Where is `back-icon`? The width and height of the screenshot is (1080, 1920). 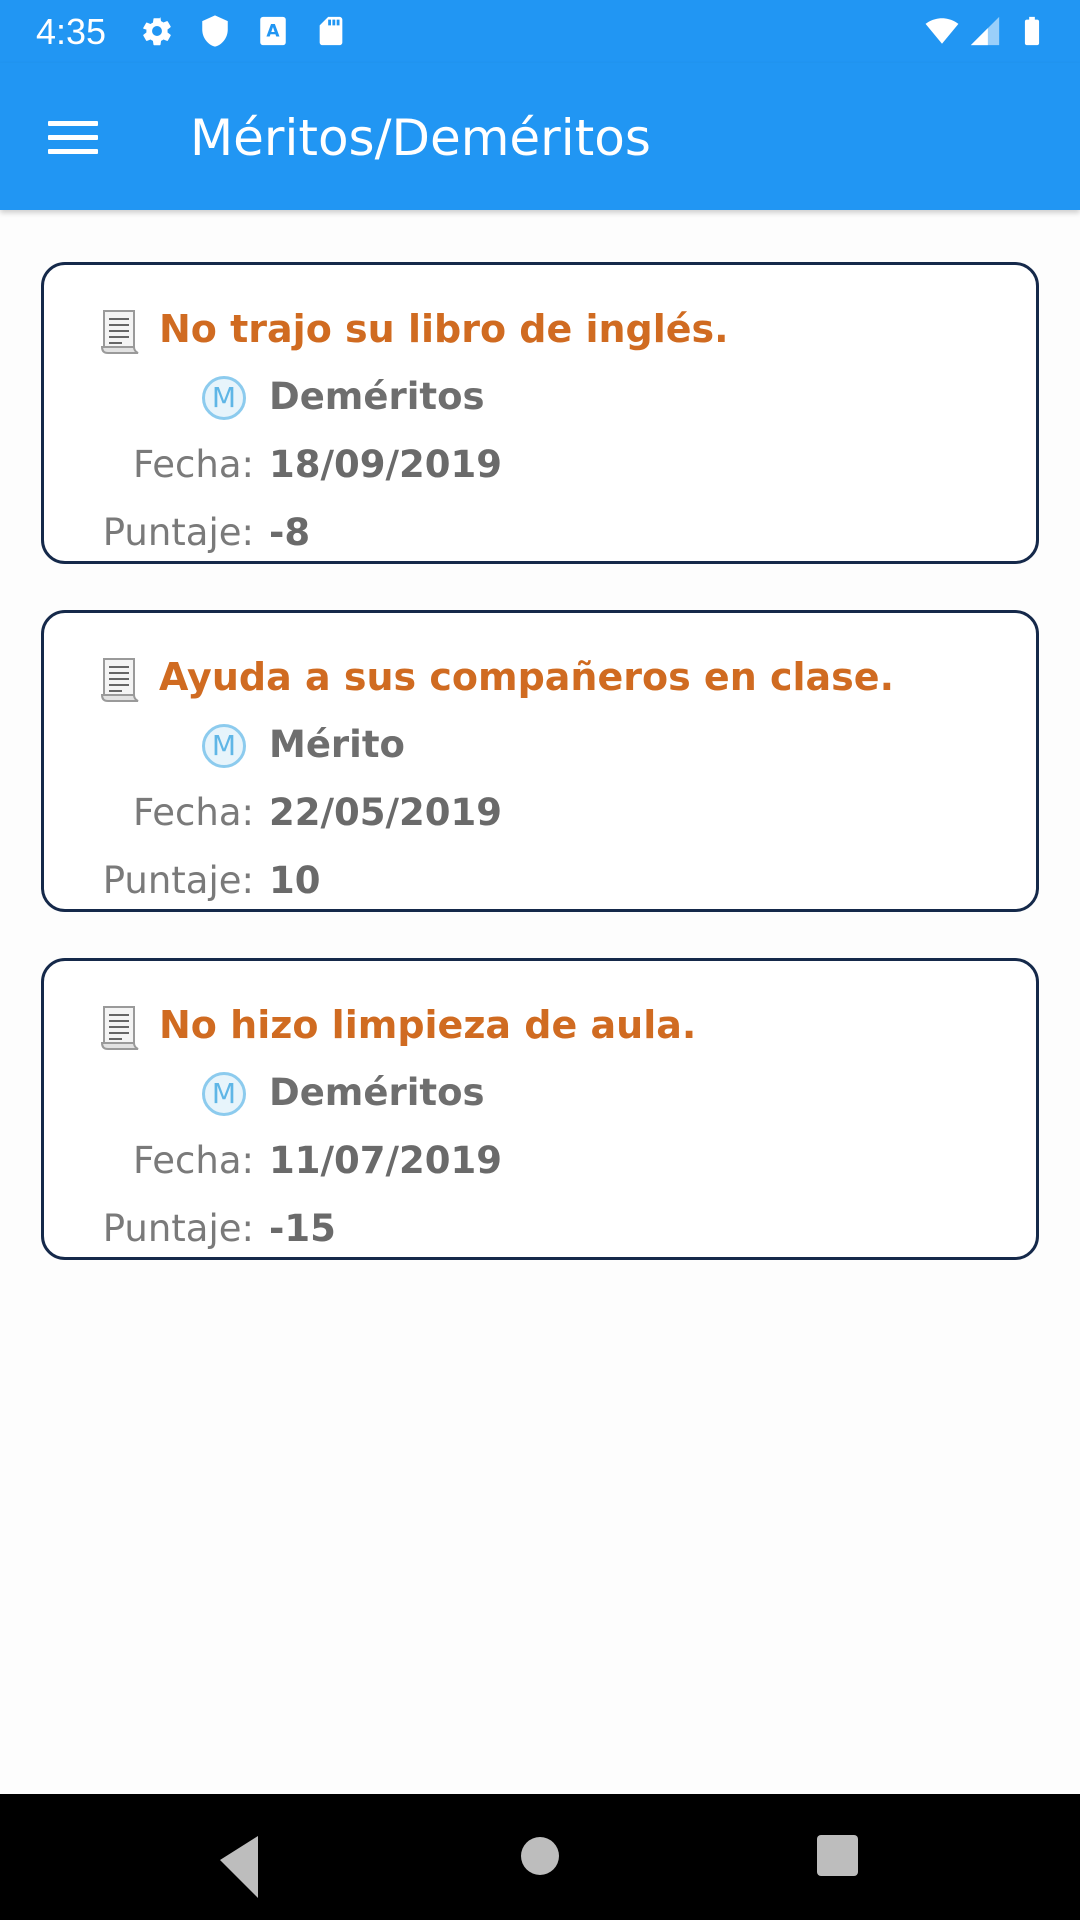 back-icon is located at coordinates (240, 1857).